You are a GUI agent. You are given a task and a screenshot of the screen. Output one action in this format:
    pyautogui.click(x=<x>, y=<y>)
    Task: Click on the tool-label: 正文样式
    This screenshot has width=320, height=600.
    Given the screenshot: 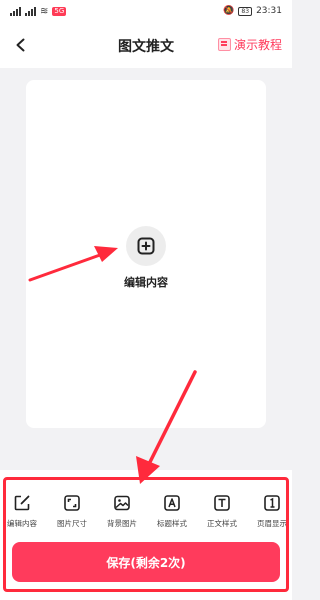 What is the action you would take?
    pyautogui.click(x=222, y=523)
    